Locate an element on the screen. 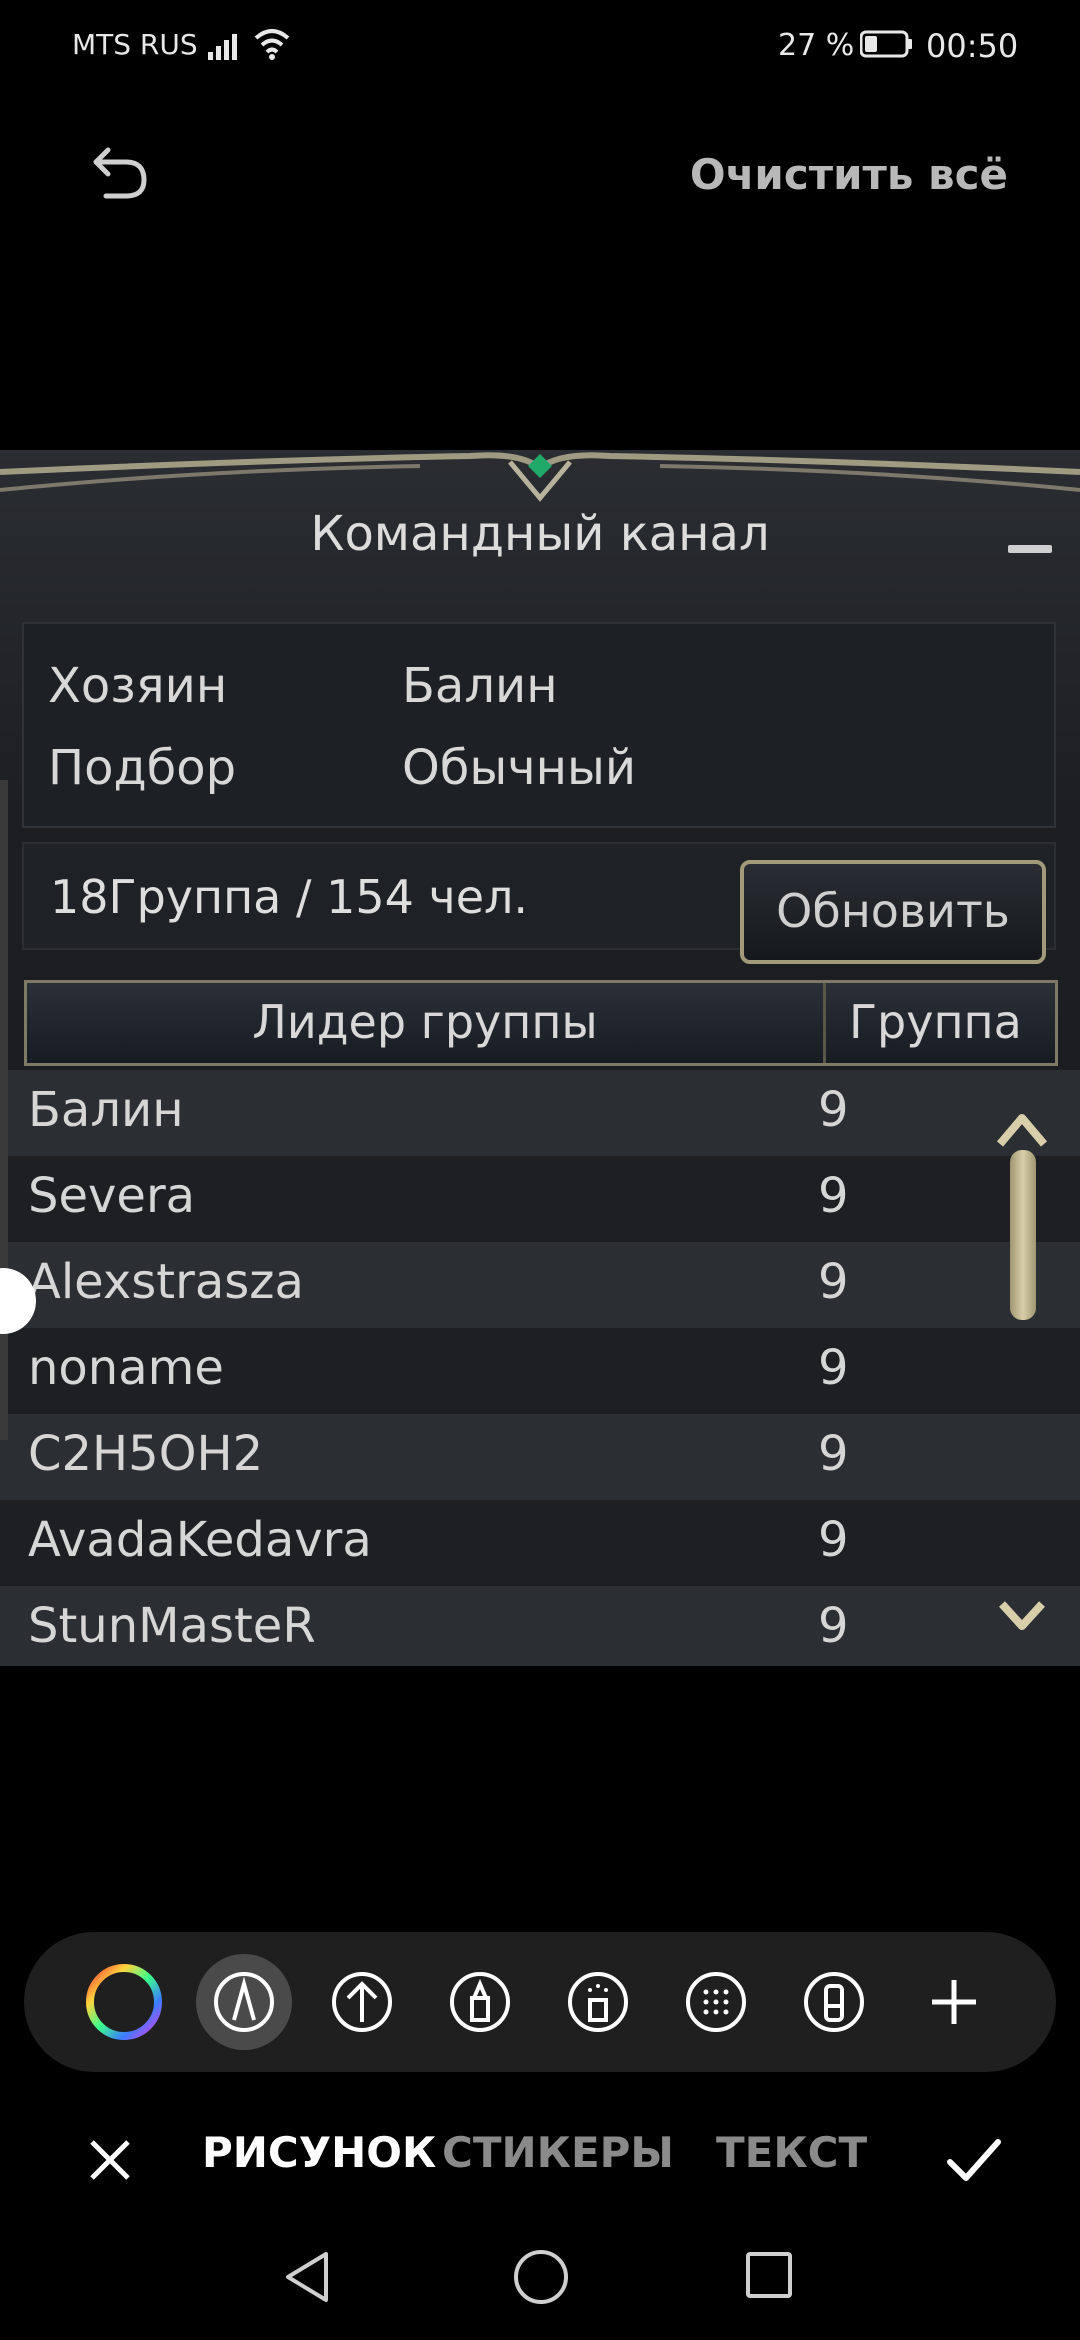 The width and height of the screenshot is (1080, 2340). loot-label: Подбор is located at coordinates (142, 768).